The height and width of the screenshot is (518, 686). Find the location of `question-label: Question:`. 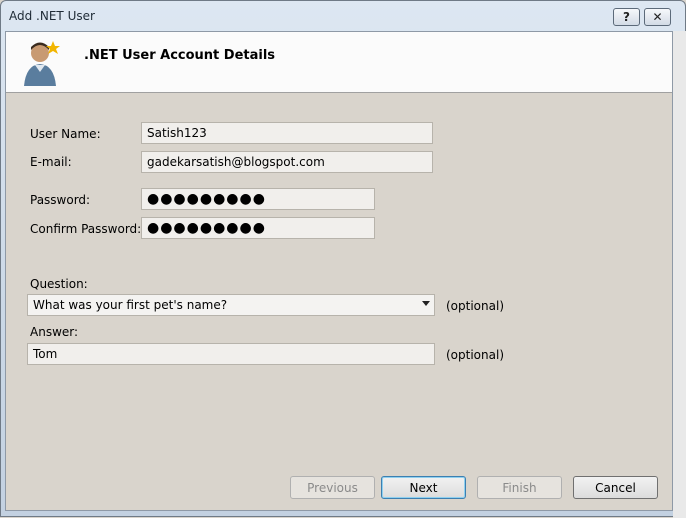

question-label: Question: is located at coordinates (59, 284).